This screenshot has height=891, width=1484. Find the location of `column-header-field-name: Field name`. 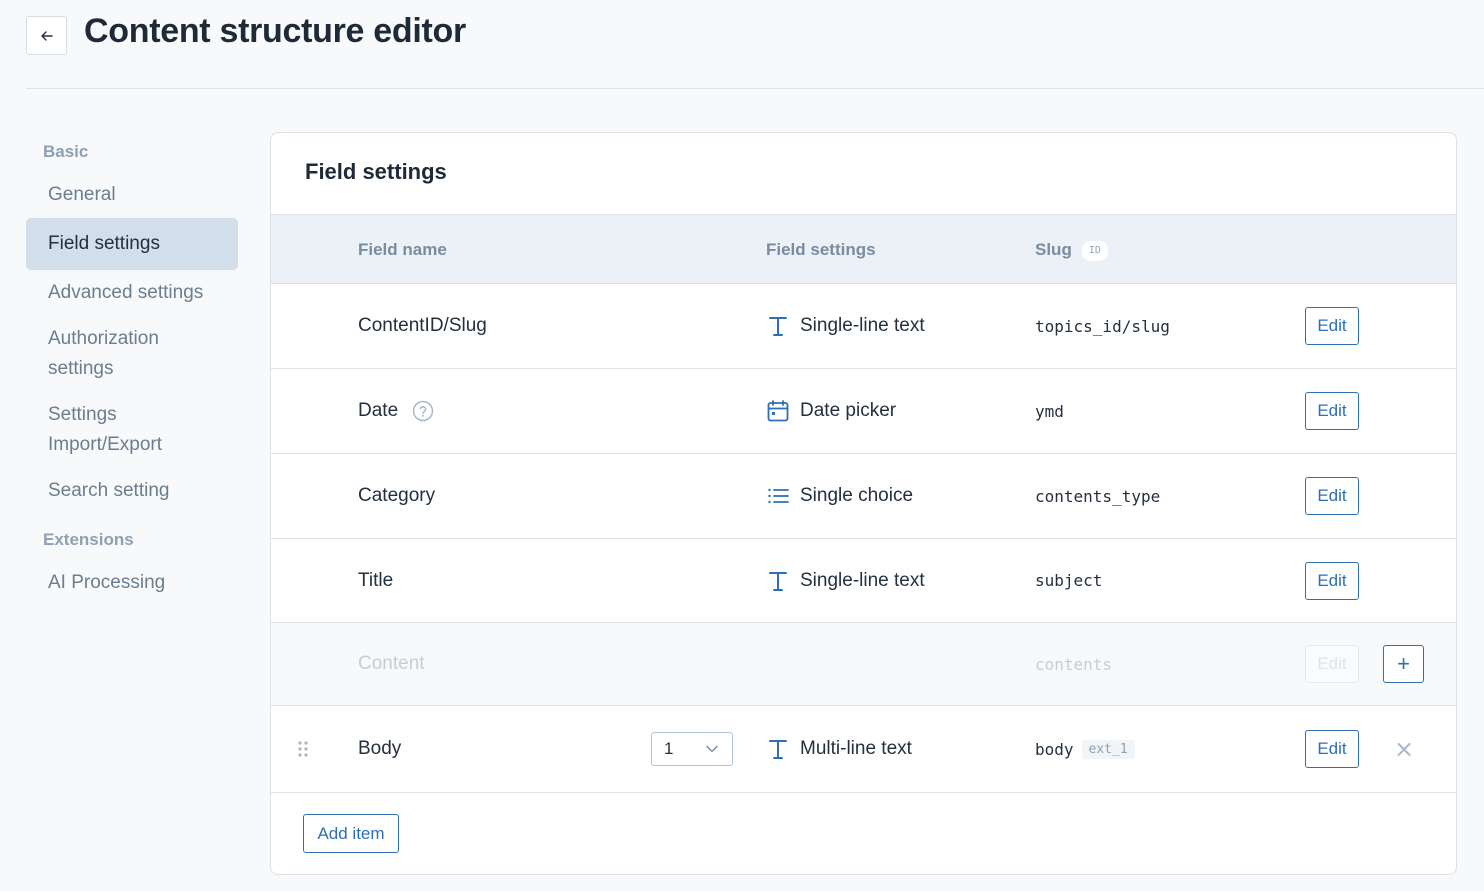

column-header-field-name: Field name is located at coordinates (402, 249).